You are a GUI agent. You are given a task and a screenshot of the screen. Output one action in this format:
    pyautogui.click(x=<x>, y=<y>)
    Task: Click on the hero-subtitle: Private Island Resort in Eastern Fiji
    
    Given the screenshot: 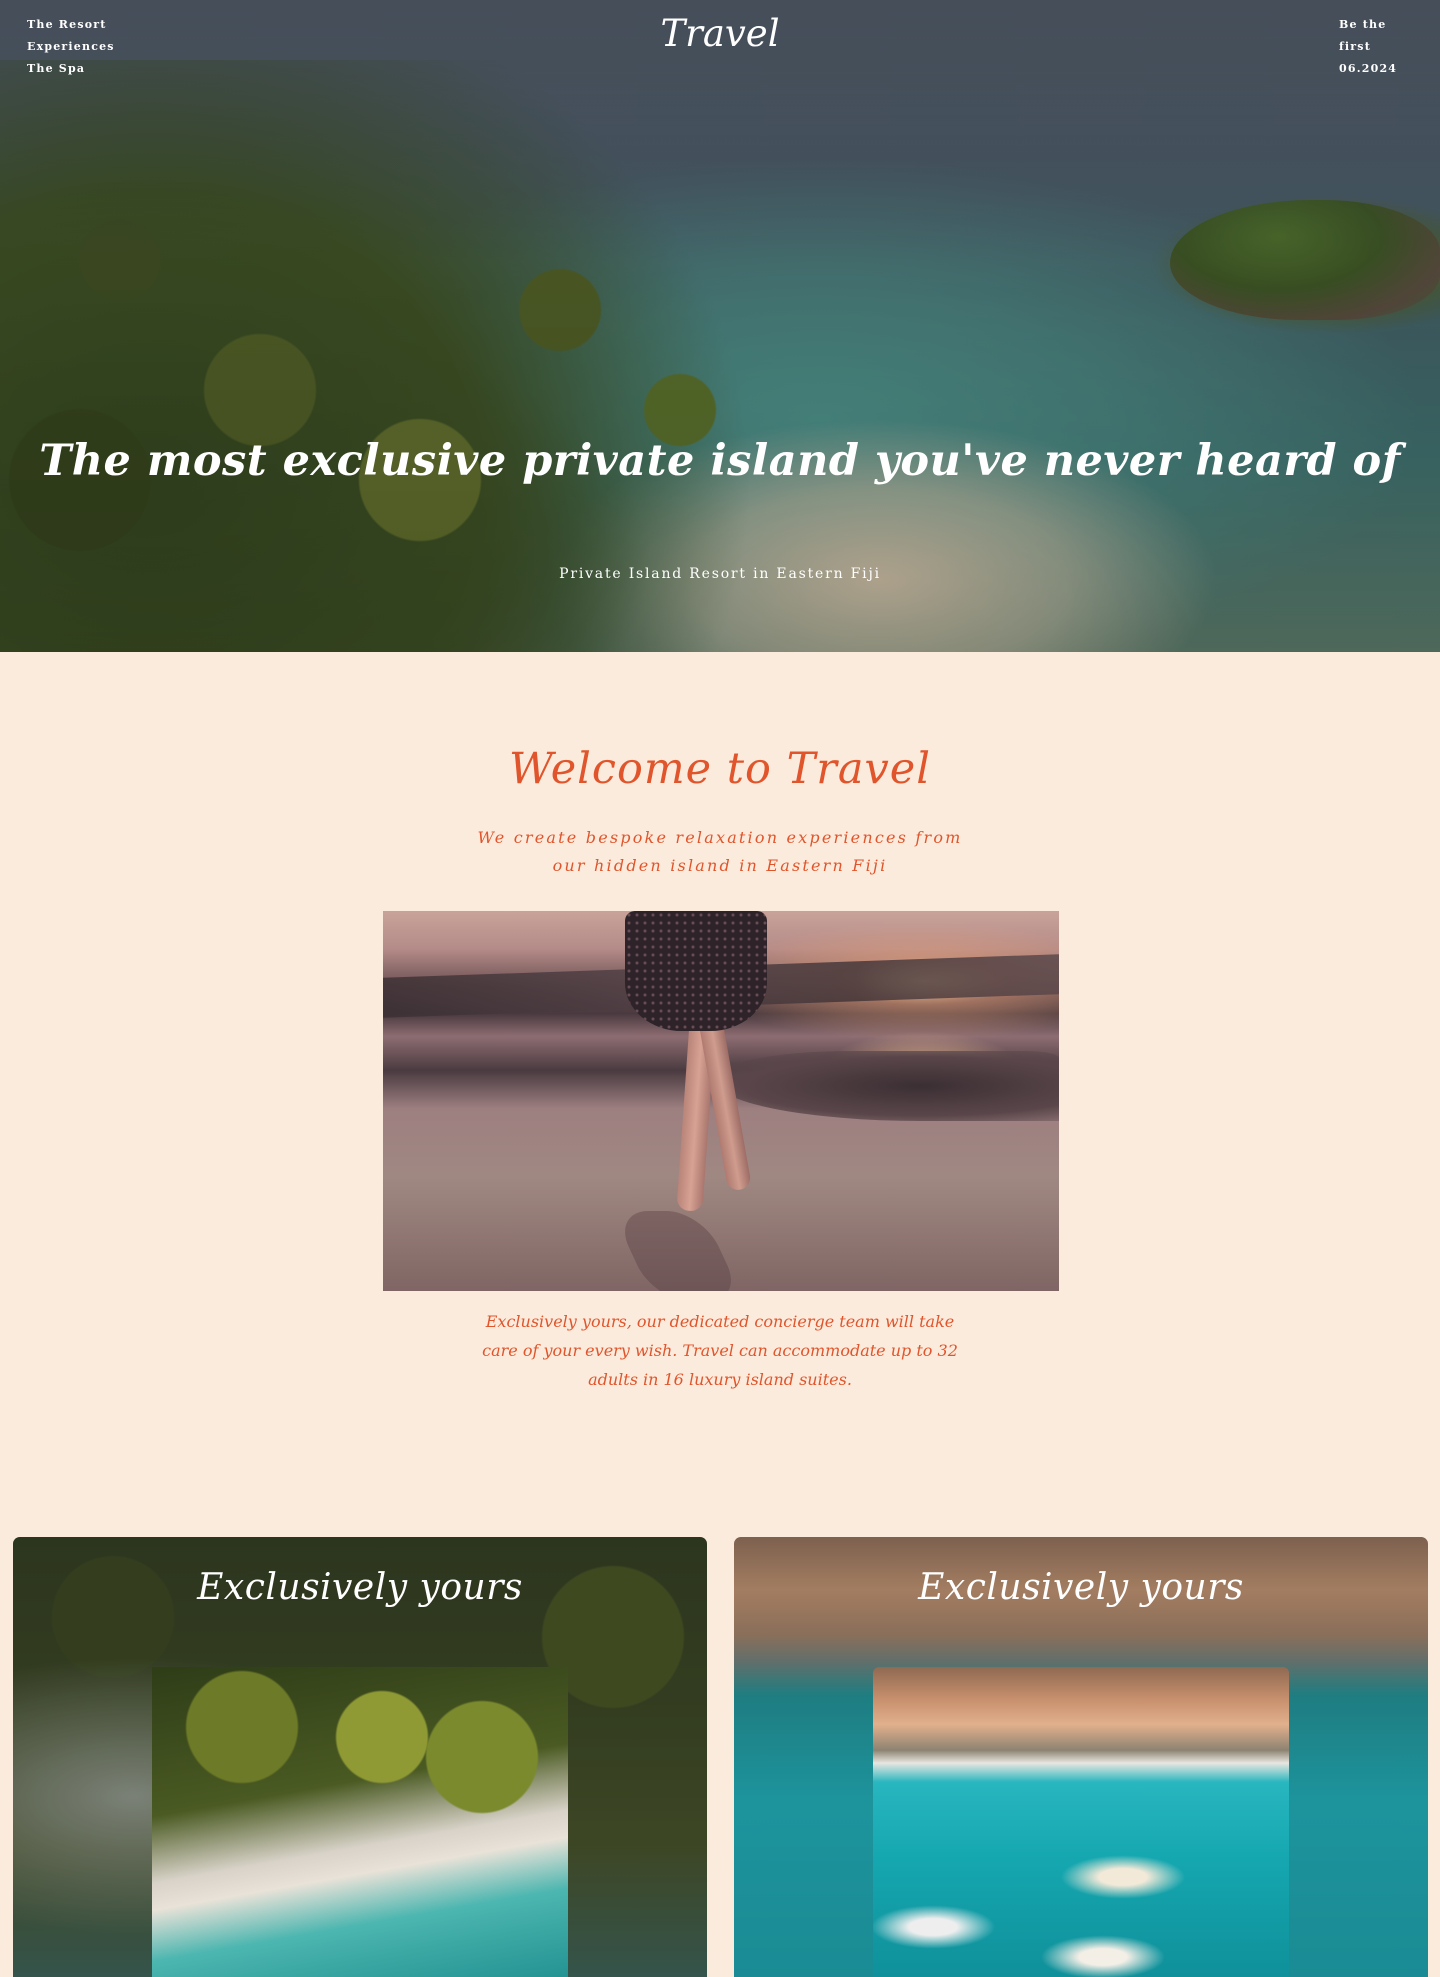 What is the action you would take?
    pyautogui.click(x=720, y=574)
    